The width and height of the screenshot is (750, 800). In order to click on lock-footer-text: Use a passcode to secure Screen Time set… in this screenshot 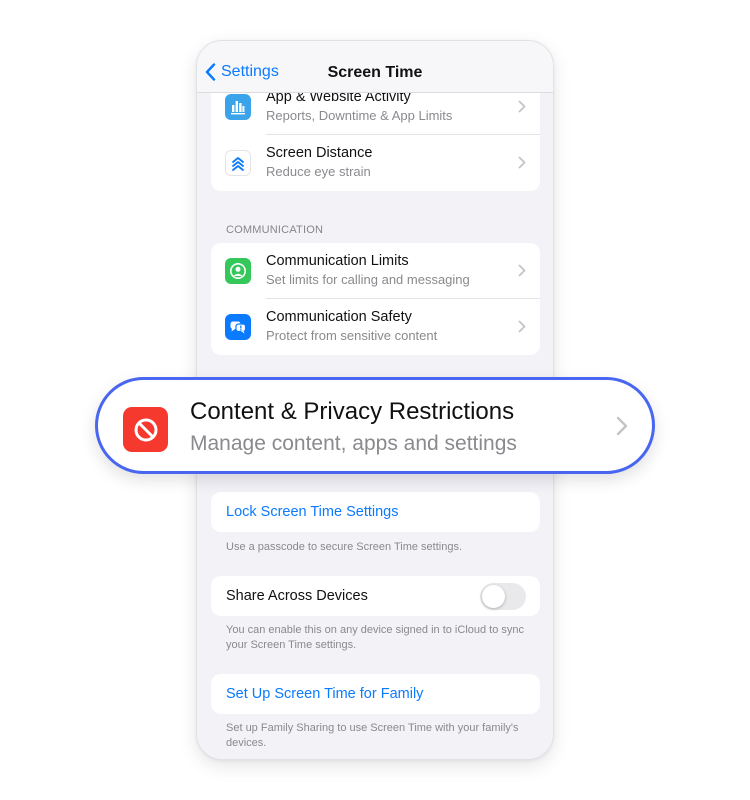, I will do `click(344, 547)`.